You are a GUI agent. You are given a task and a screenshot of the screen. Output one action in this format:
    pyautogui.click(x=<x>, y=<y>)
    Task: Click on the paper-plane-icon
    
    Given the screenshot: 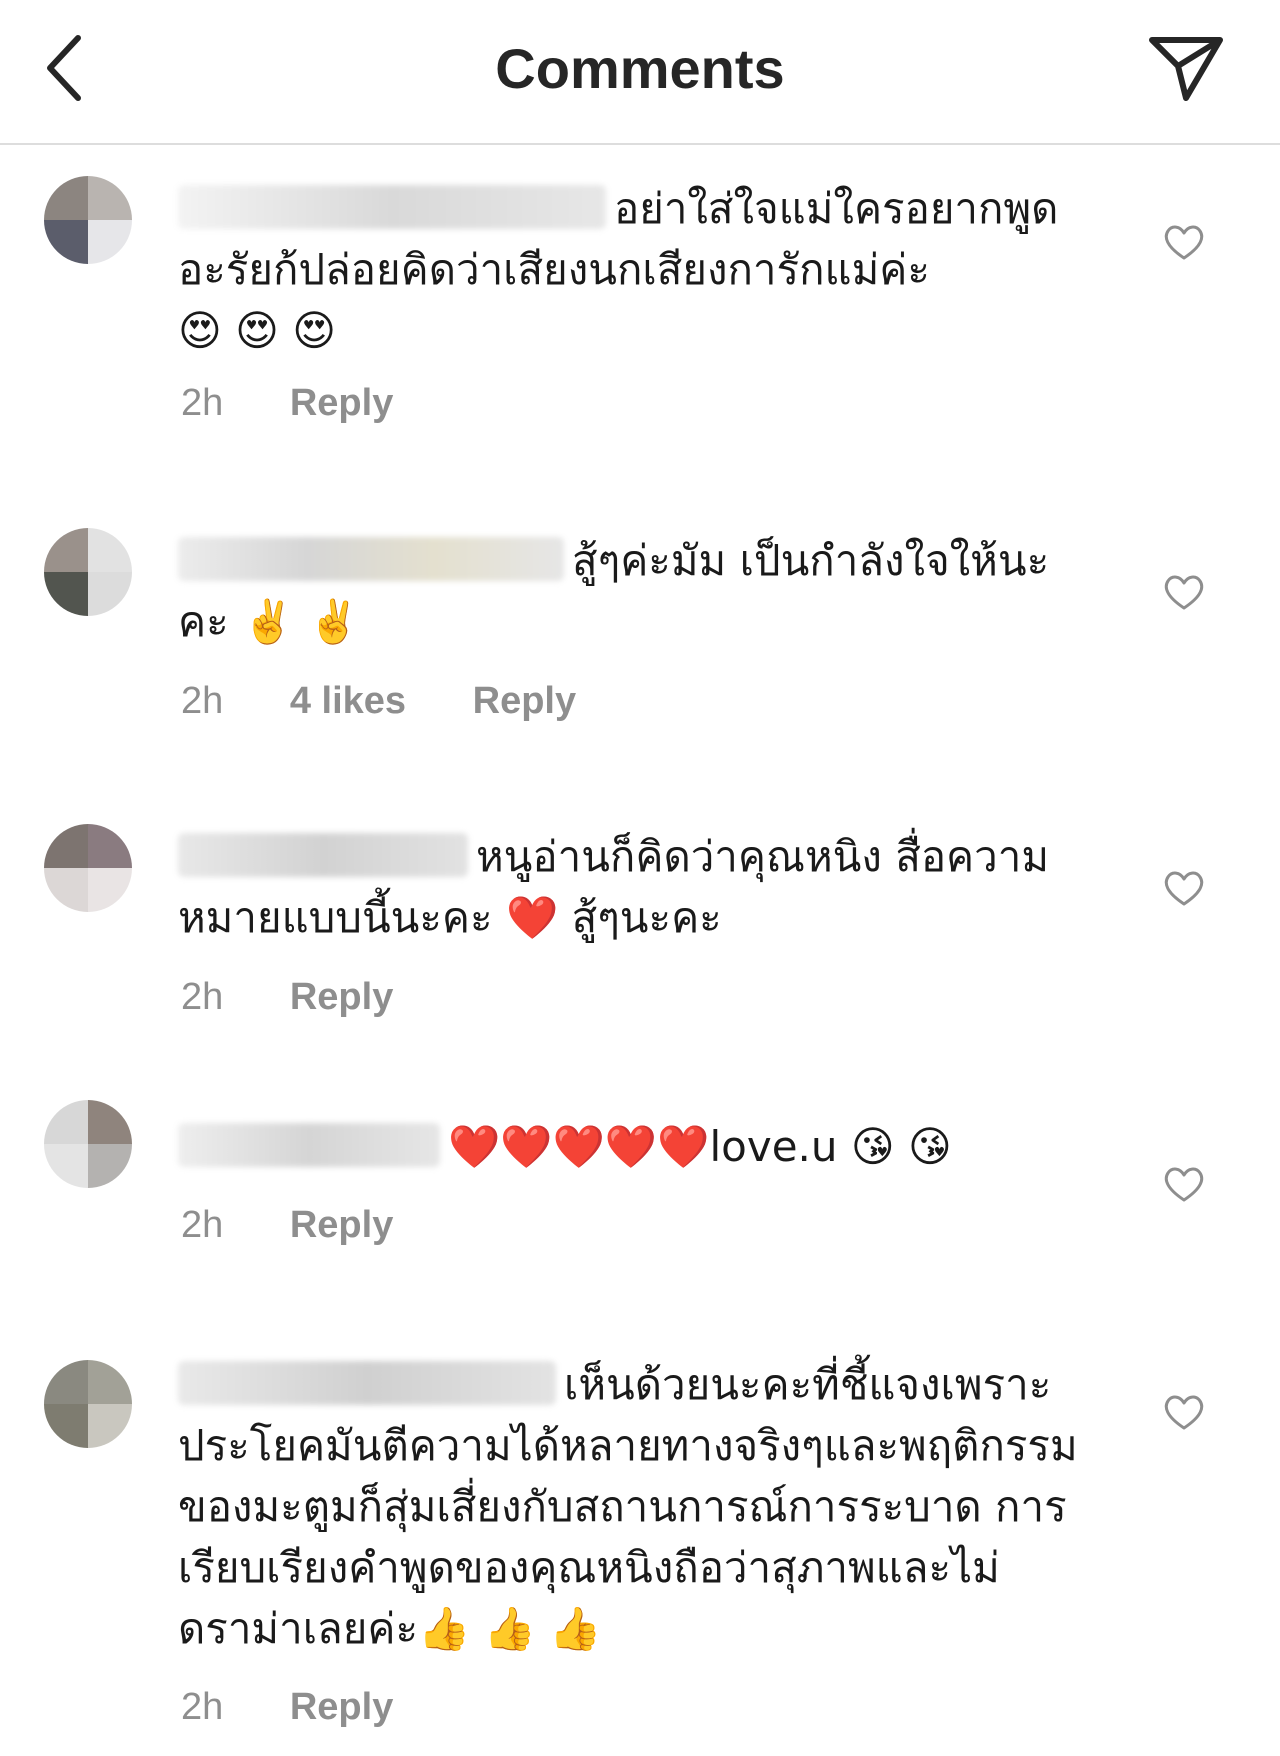 What is the action you would take?
    pyautogui.click(x=1186, y=69)
    